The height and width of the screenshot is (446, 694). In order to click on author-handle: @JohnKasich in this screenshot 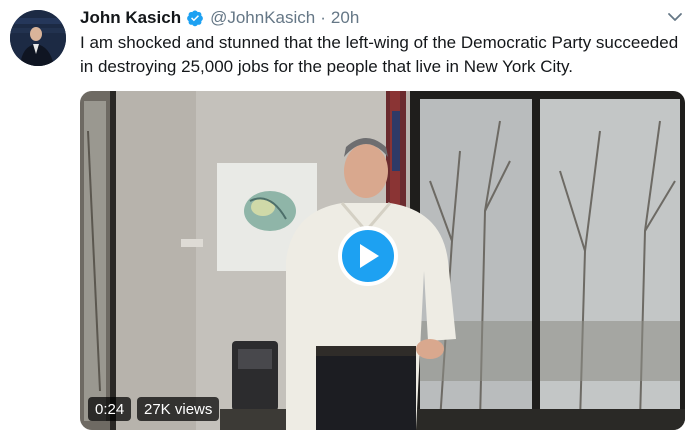, I will do `click(262, 18)`.